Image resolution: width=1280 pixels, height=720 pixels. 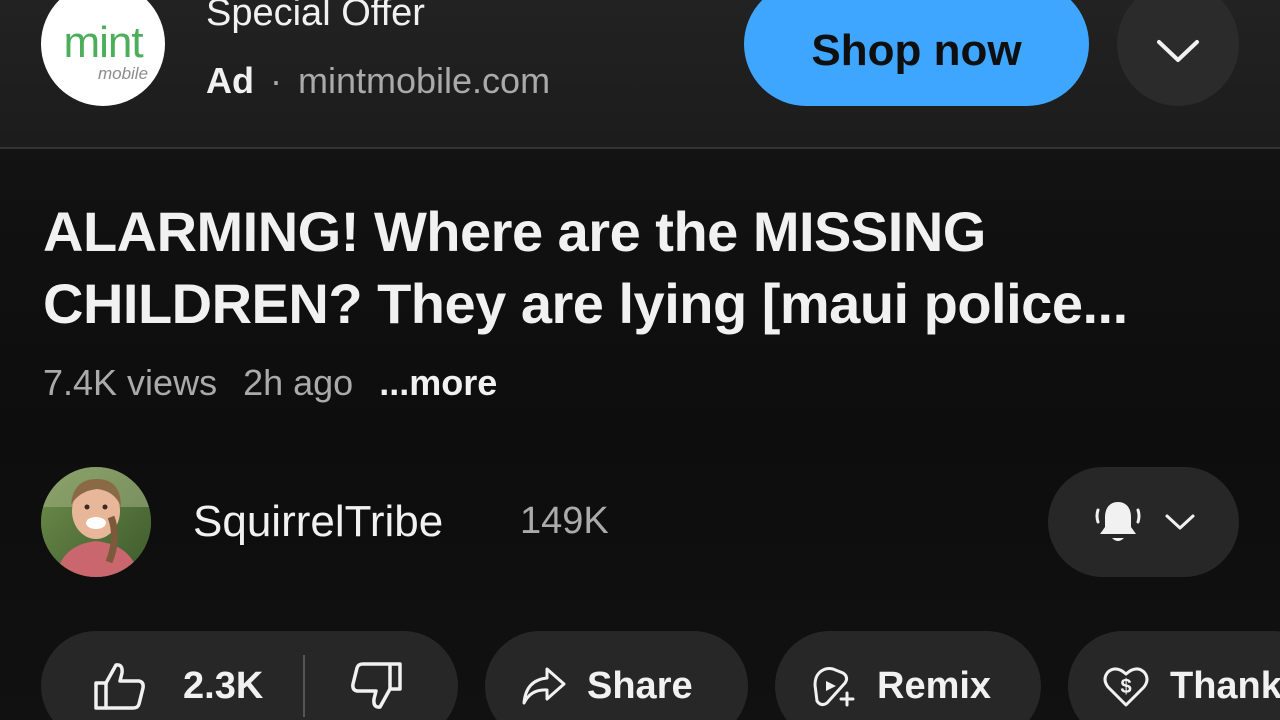 I want to click on share-arrow-icon, so click(x=544, y=686).